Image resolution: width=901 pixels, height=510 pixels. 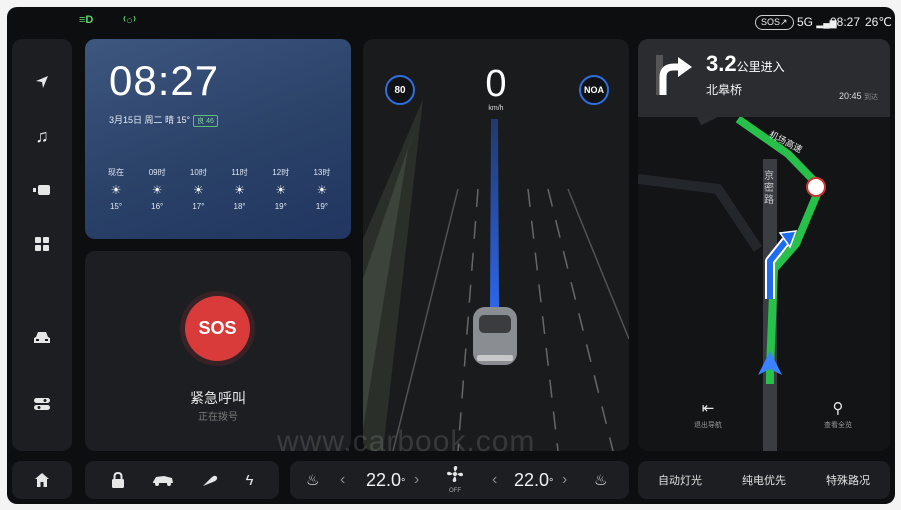 What do you see at coordinates (769, 188) in the screenshot?
I see `map-road-label-1: 京密路` at bounding box center [769, 188].